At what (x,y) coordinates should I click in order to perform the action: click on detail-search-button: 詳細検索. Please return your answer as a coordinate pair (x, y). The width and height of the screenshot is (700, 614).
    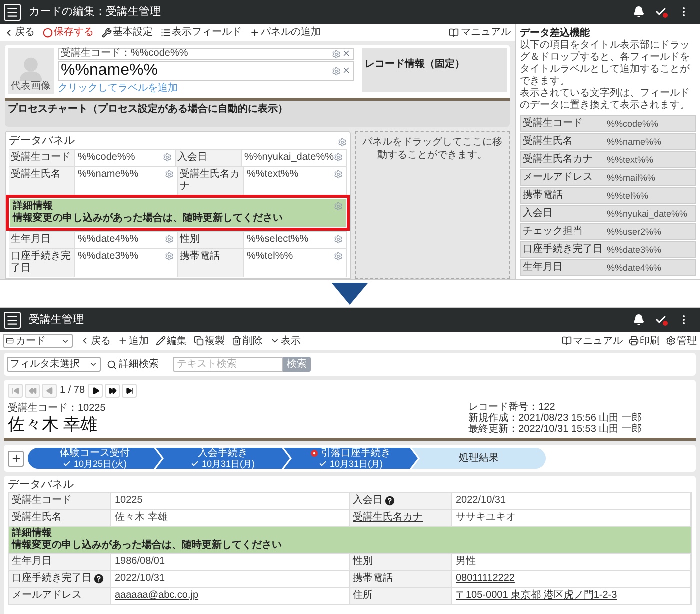
    Looking at the image, I should click on (133, 364).